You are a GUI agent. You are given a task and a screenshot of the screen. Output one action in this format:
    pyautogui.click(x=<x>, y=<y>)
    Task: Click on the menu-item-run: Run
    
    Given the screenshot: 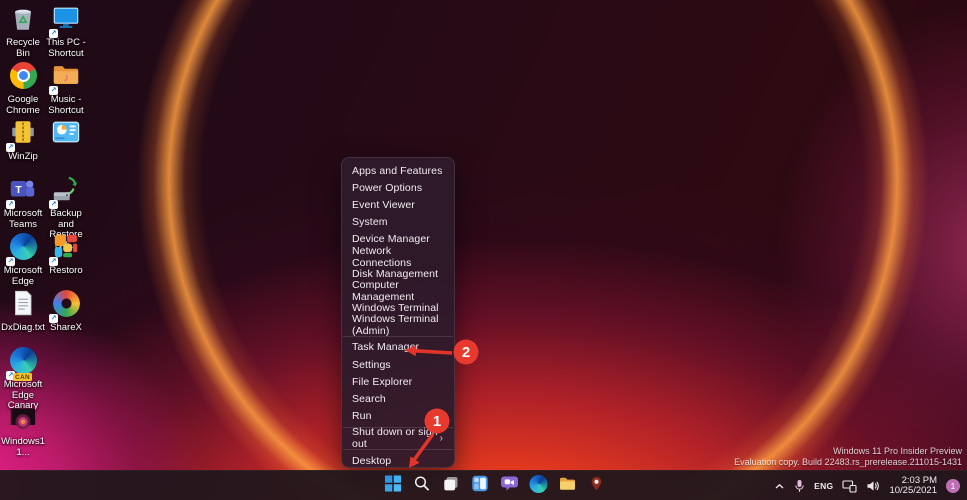 What is the action you would take?
    pyautogui.click(x=398, y=416)
    